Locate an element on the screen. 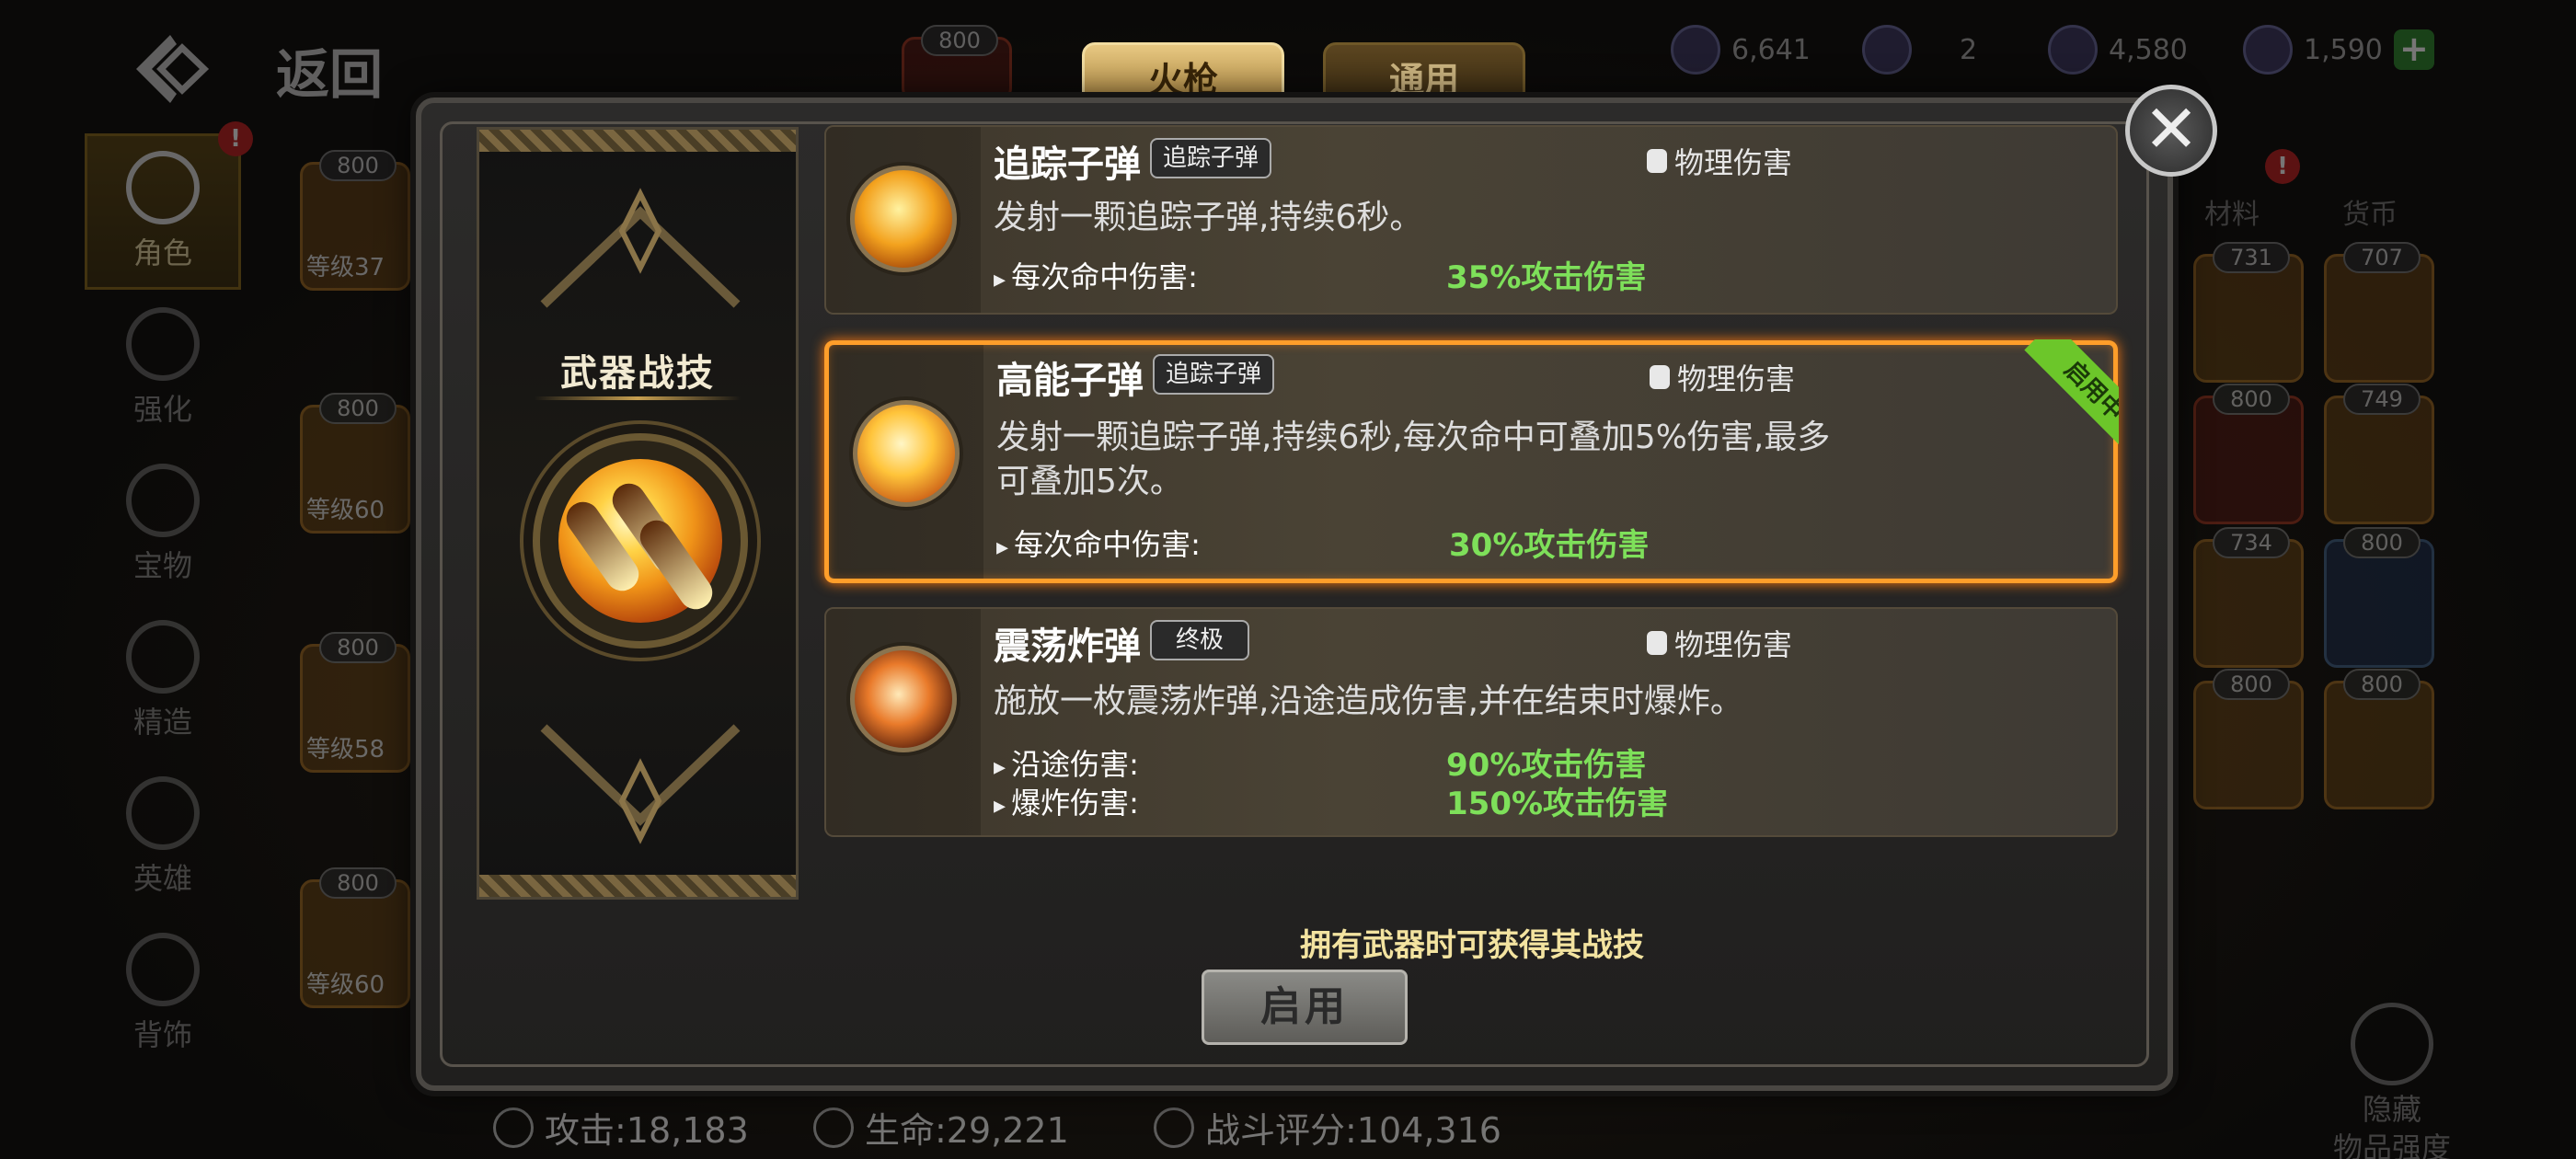 The image size is (2576, 1159). inventory-card: 734 is located at coordinates (2248, 597).